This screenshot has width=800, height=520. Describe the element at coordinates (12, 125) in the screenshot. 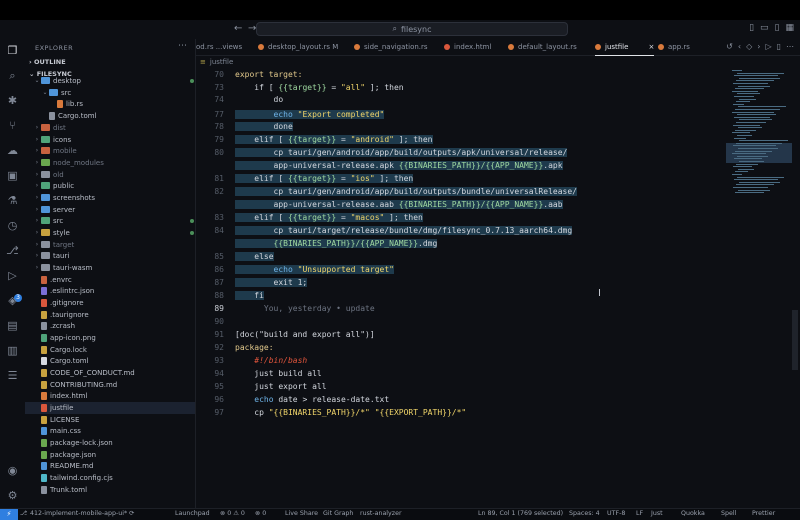

I see `source-control-icon: ⑂` at that location.